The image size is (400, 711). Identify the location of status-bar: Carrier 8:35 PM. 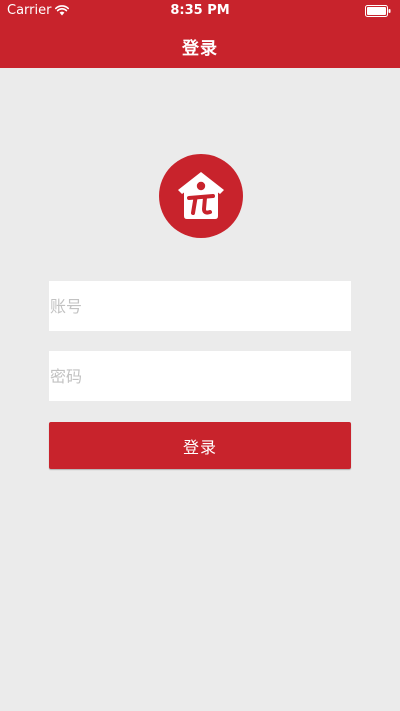
(200, 11).